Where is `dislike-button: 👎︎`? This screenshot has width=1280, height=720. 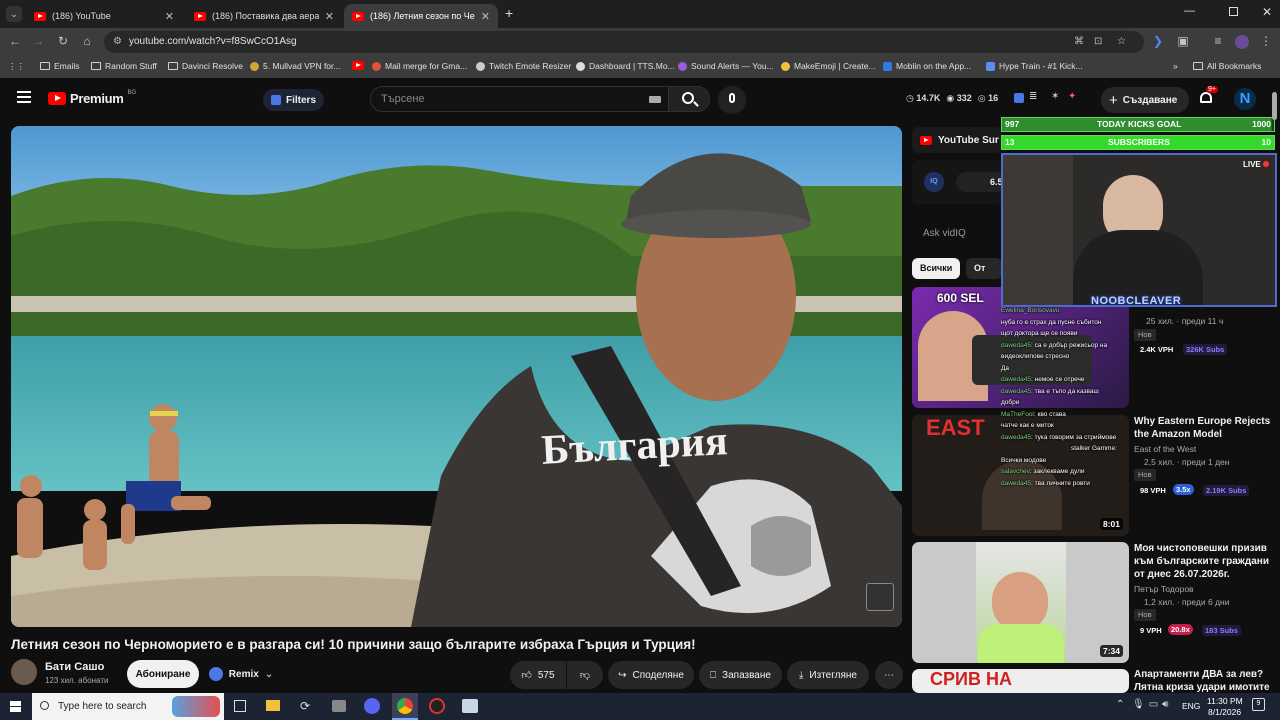 dislike-button: 👎︎ is located at coordinates (585, 675).